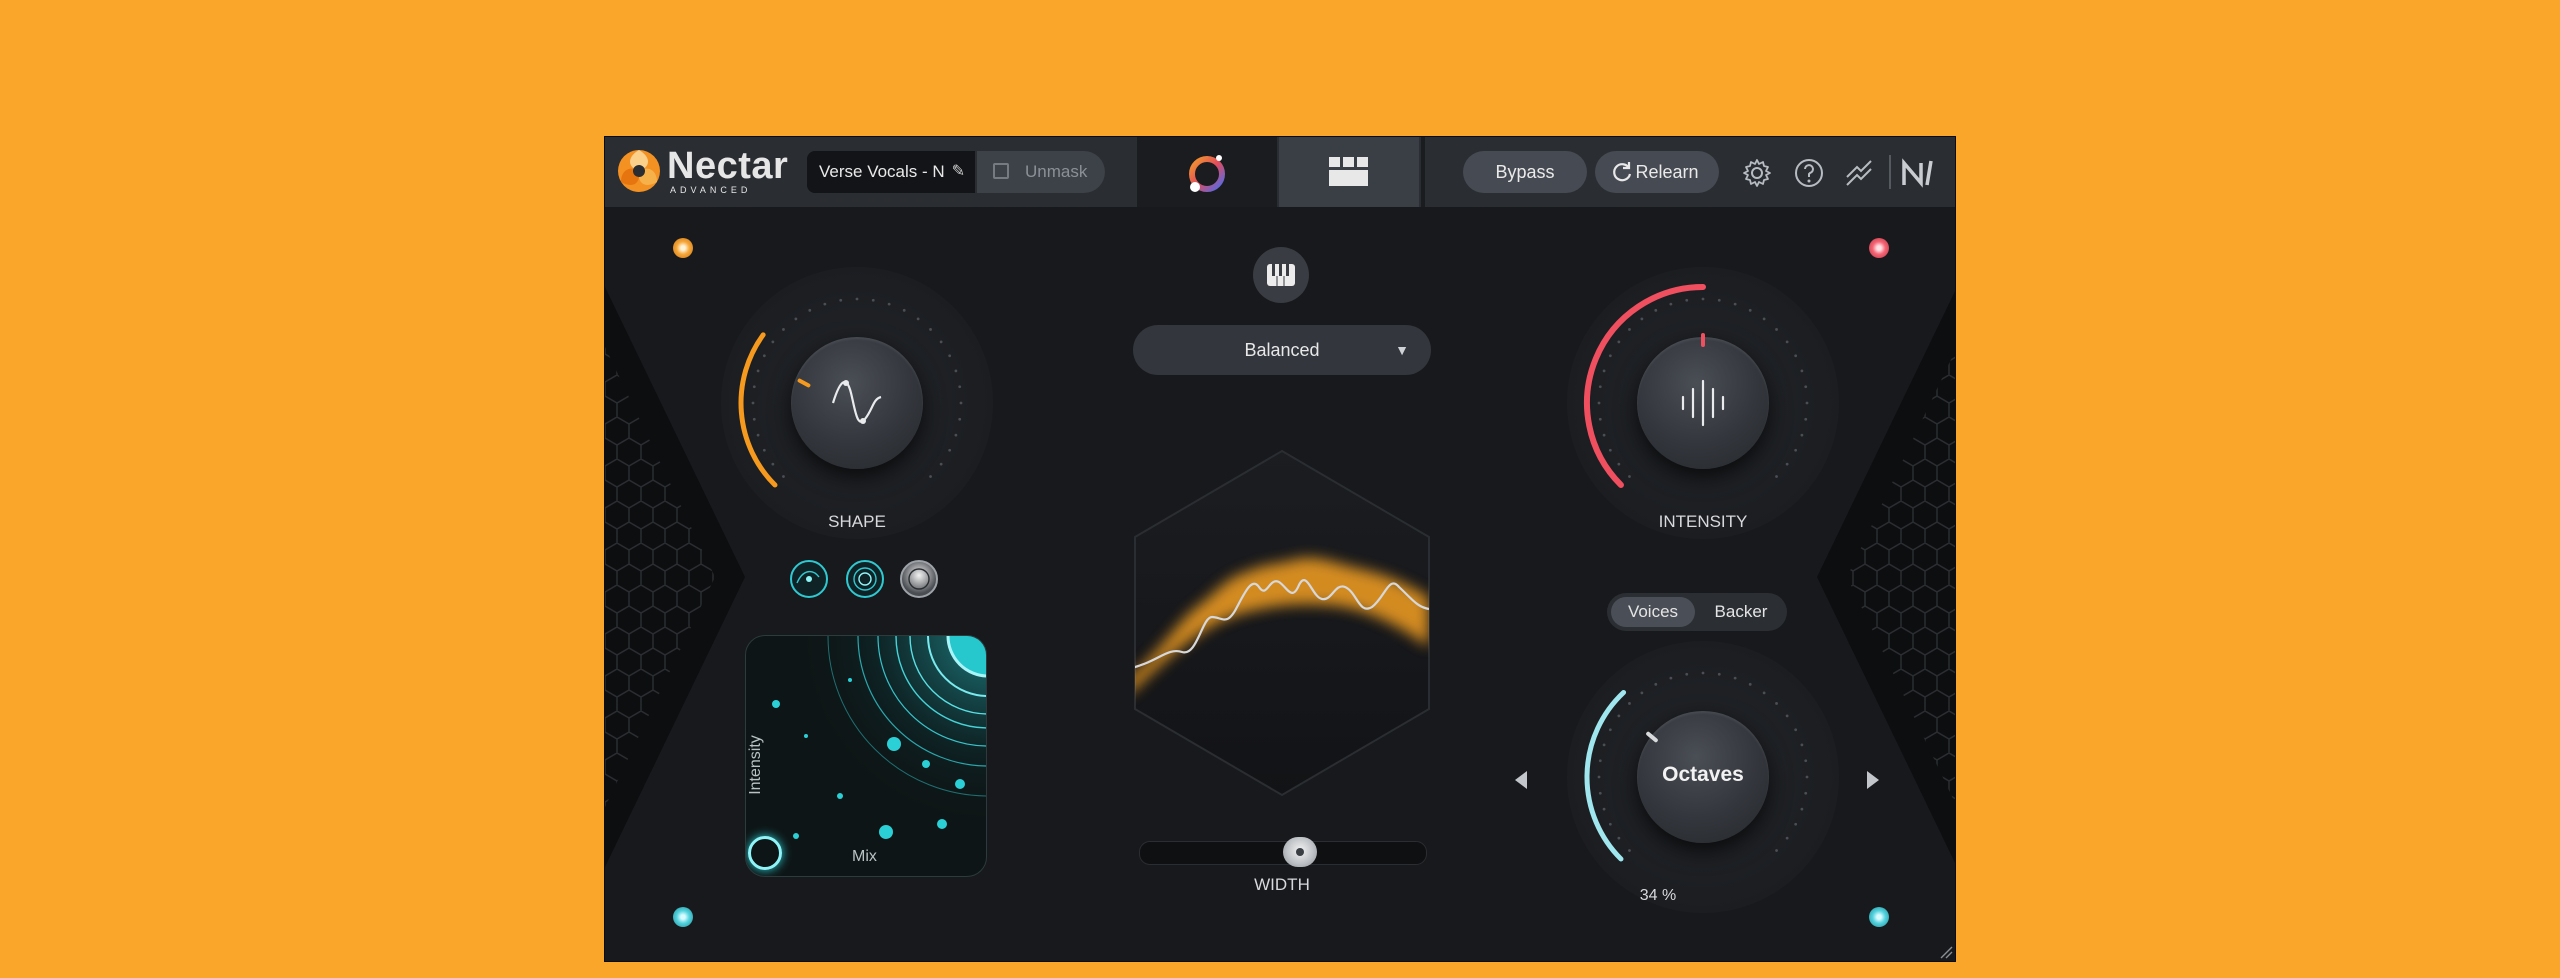  Describe the element at coordinates (891, 172) in the screenshot. I see `preset-name-field: Verse Vocals - N ✎` at that location.